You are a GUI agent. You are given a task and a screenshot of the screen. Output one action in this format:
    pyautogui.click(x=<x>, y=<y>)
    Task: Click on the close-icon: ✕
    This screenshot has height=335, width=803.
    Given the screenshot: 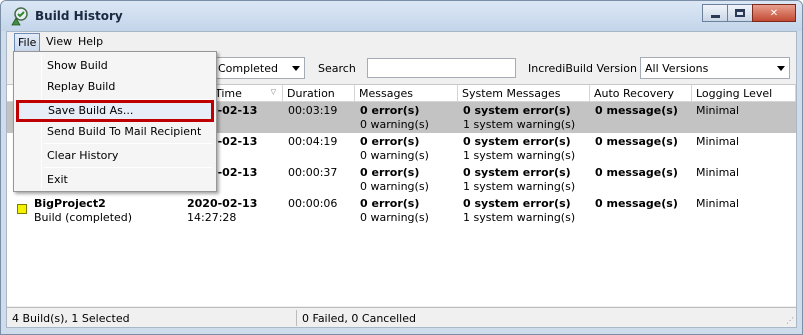 What is the action you would take?
    pyautogui.click(x=774, y=13)
    